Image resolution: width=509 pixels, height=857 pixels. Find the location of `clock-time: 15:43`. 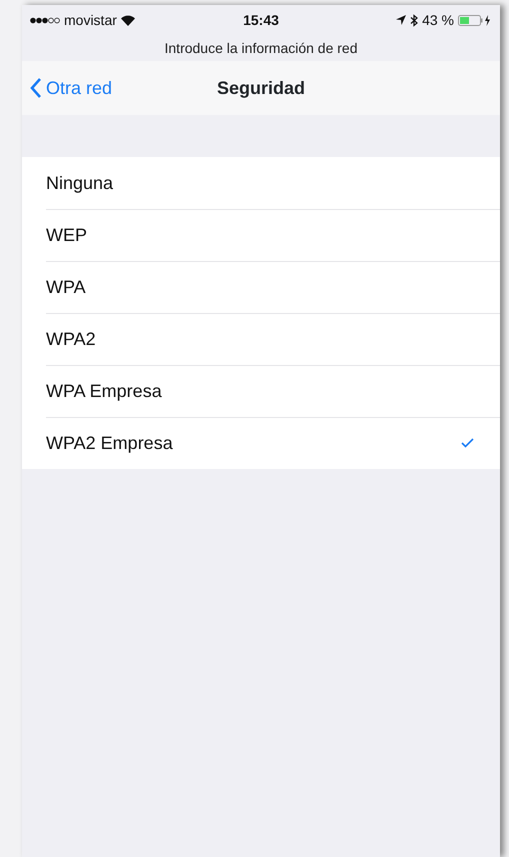

clock-time: 15:43 is located at coordinates (261, 20).